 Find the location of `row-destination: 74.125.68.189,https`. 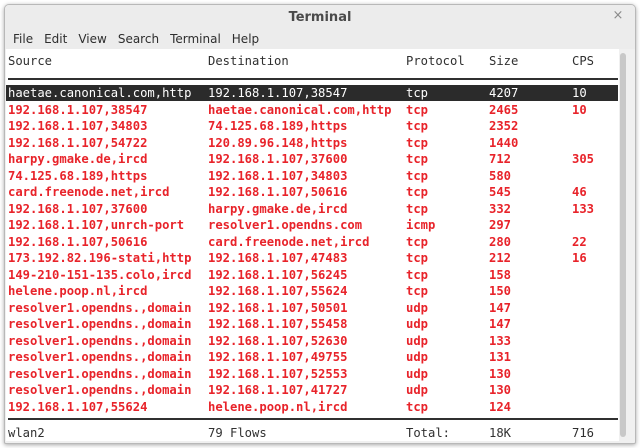

row-destination: 74.125.68.189,https is located at coordinates (278, 126).